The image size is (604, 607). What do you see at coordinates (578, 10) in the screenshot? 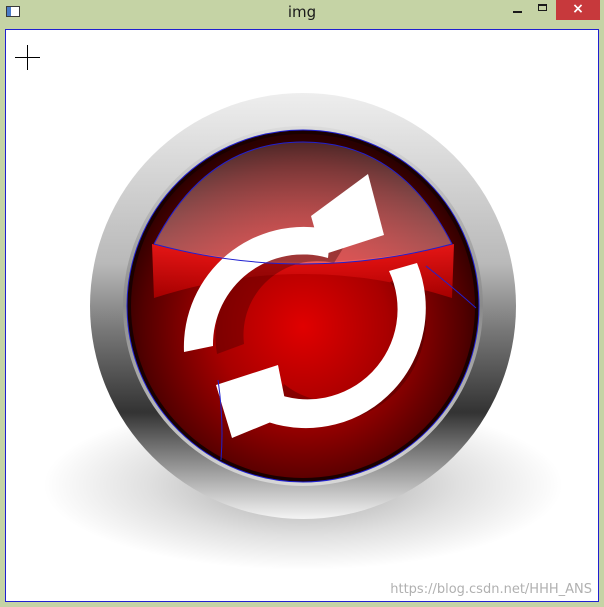
I see `close-button: ×` at bounding box center [578, 10].